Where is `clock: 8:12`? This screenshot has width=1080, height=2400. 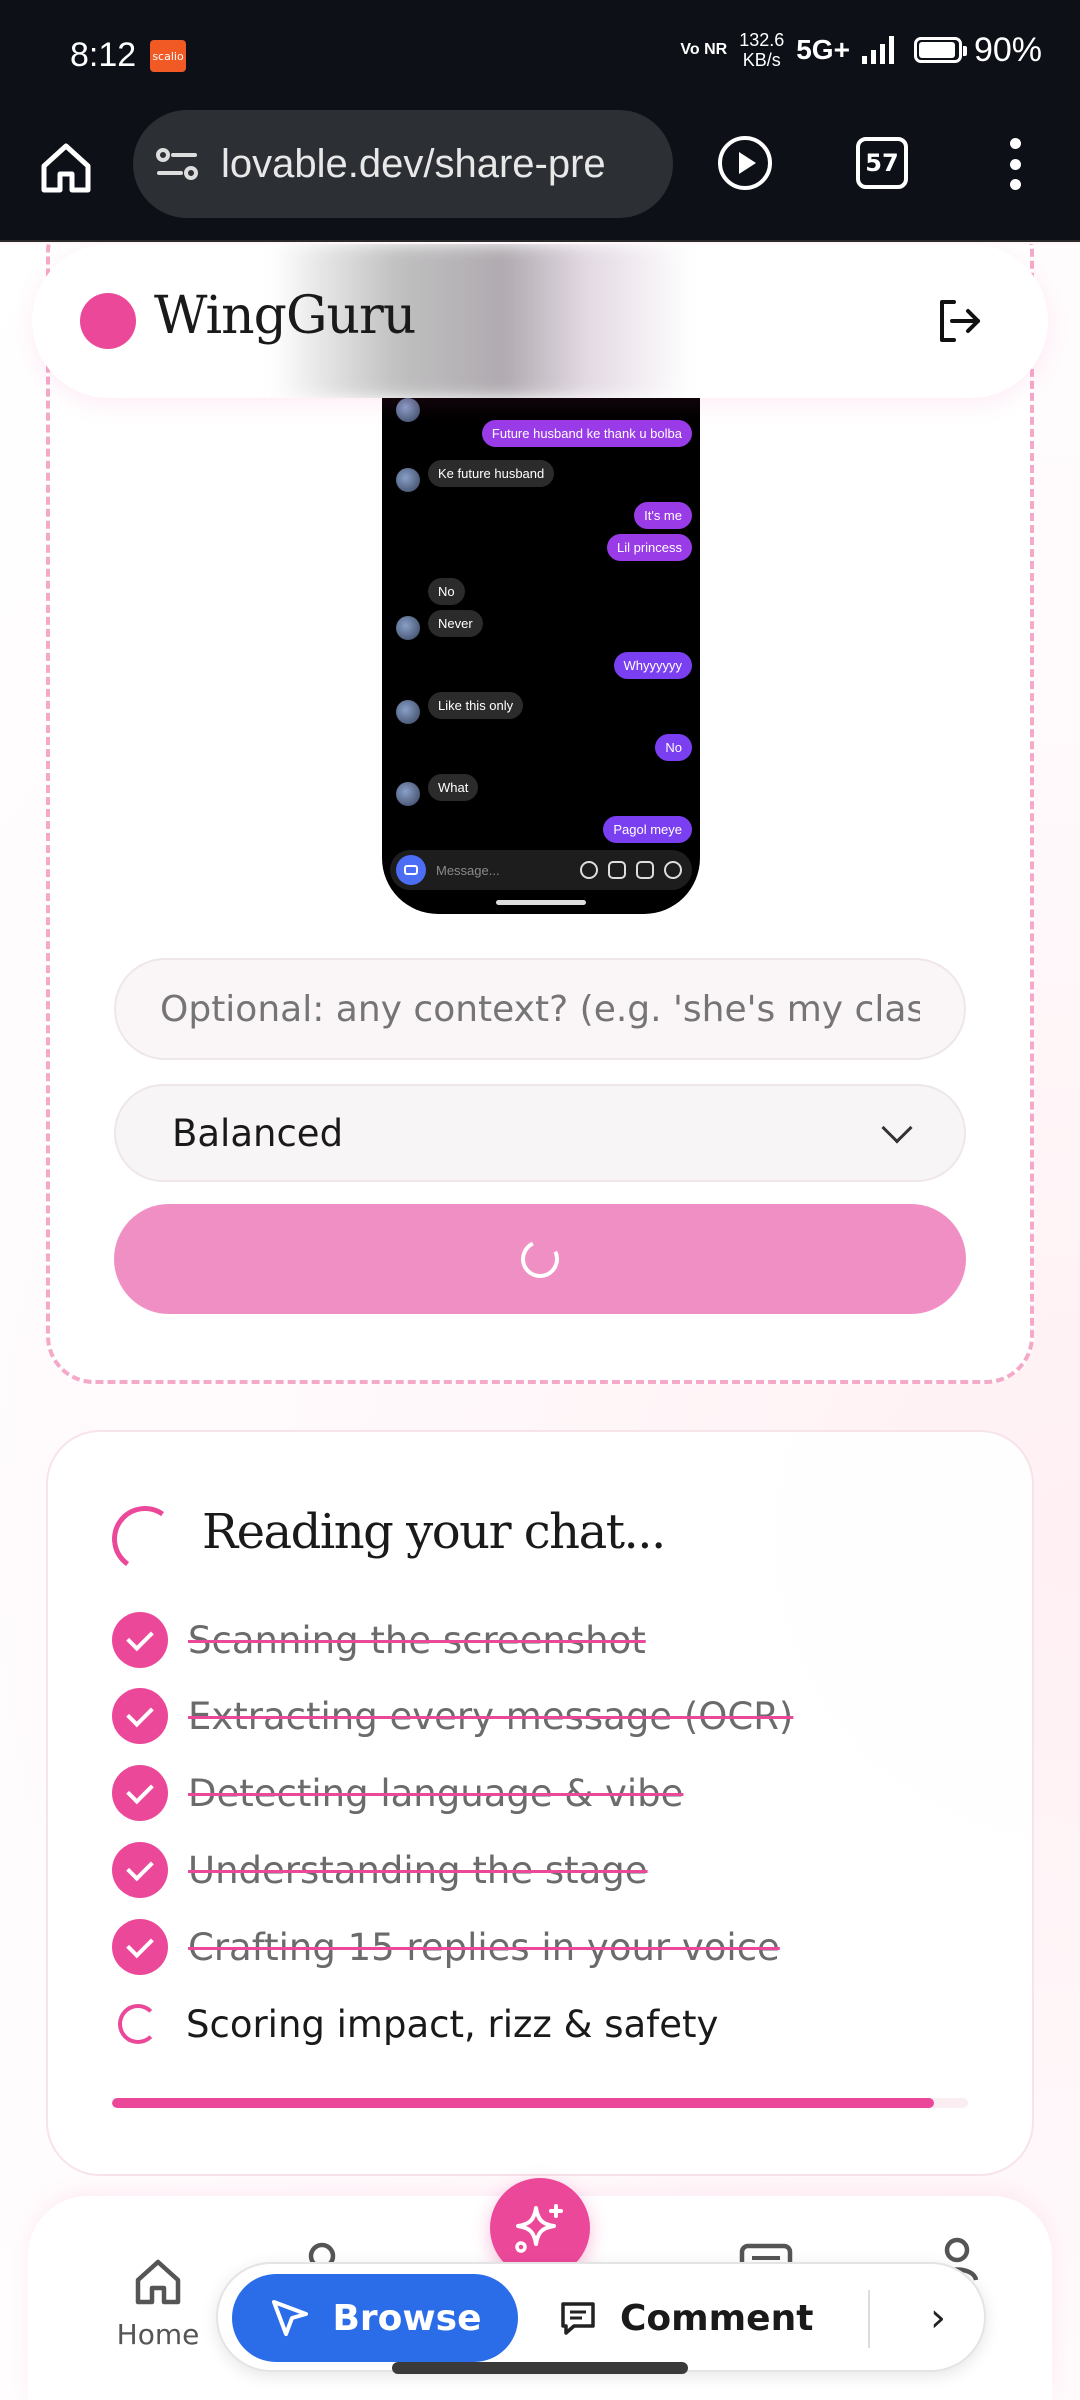
clock: 8:12 is located at coordinates (103, 55).